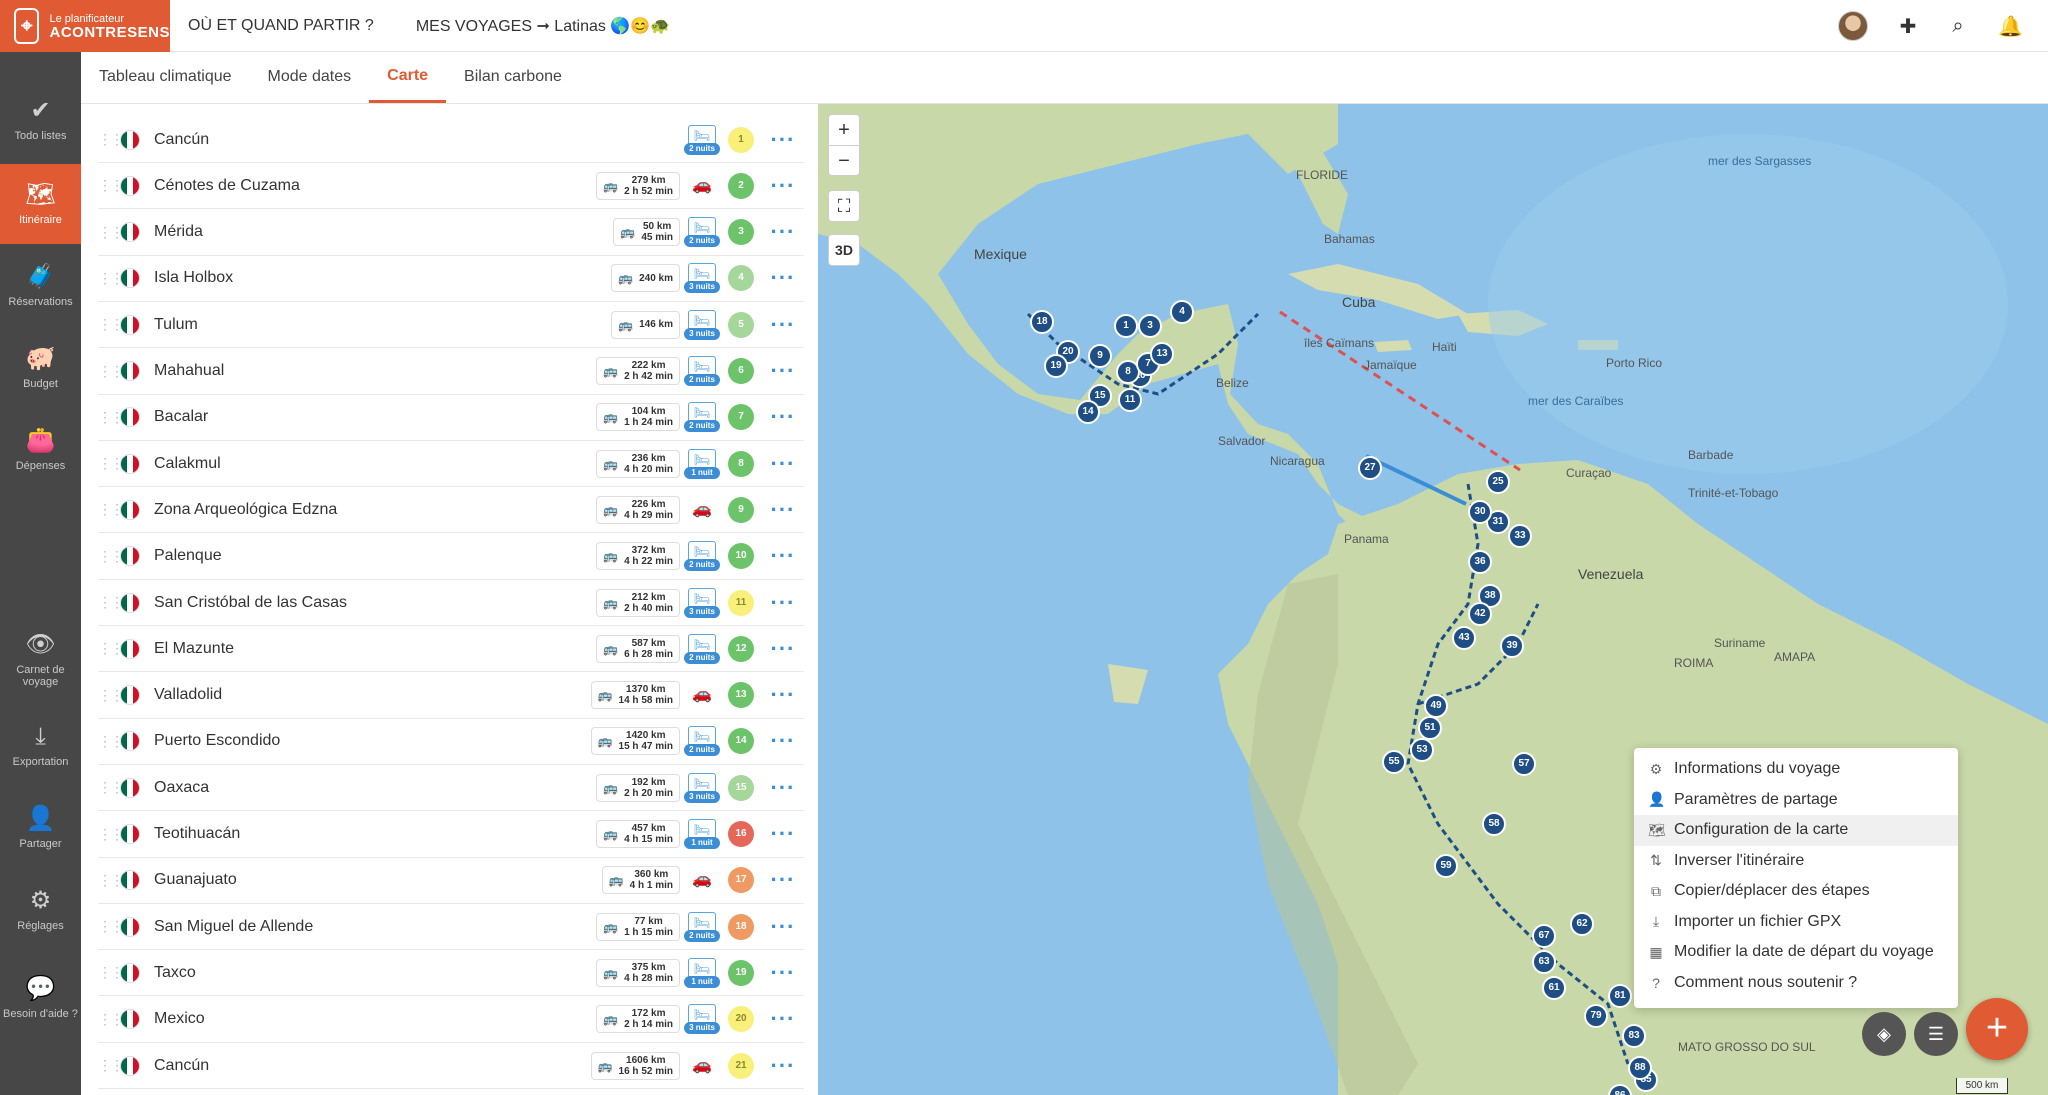  I want to click on transport-info: 🚌 236 km 4 h 20 min, so click(638, 463).